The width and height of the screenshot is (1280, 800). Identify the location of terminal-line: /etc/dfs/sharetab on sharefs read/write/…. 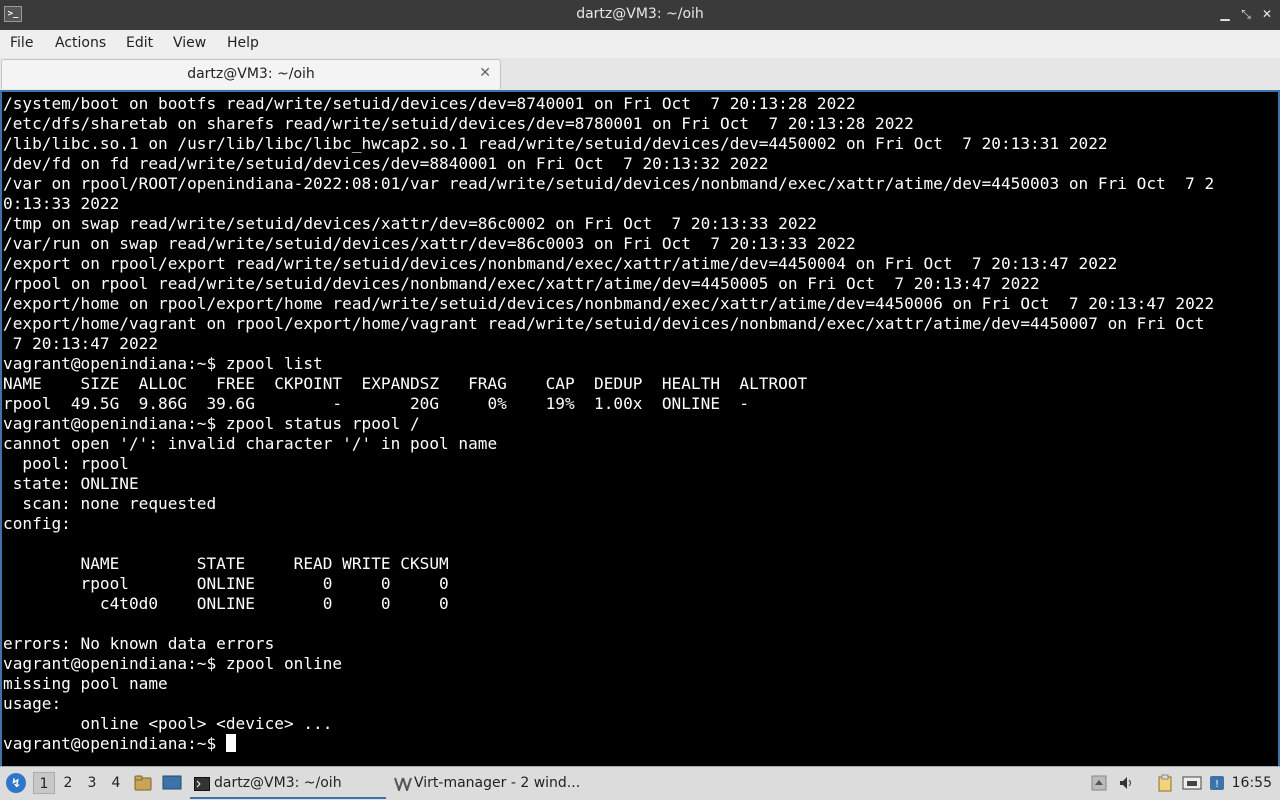
(458, 123).